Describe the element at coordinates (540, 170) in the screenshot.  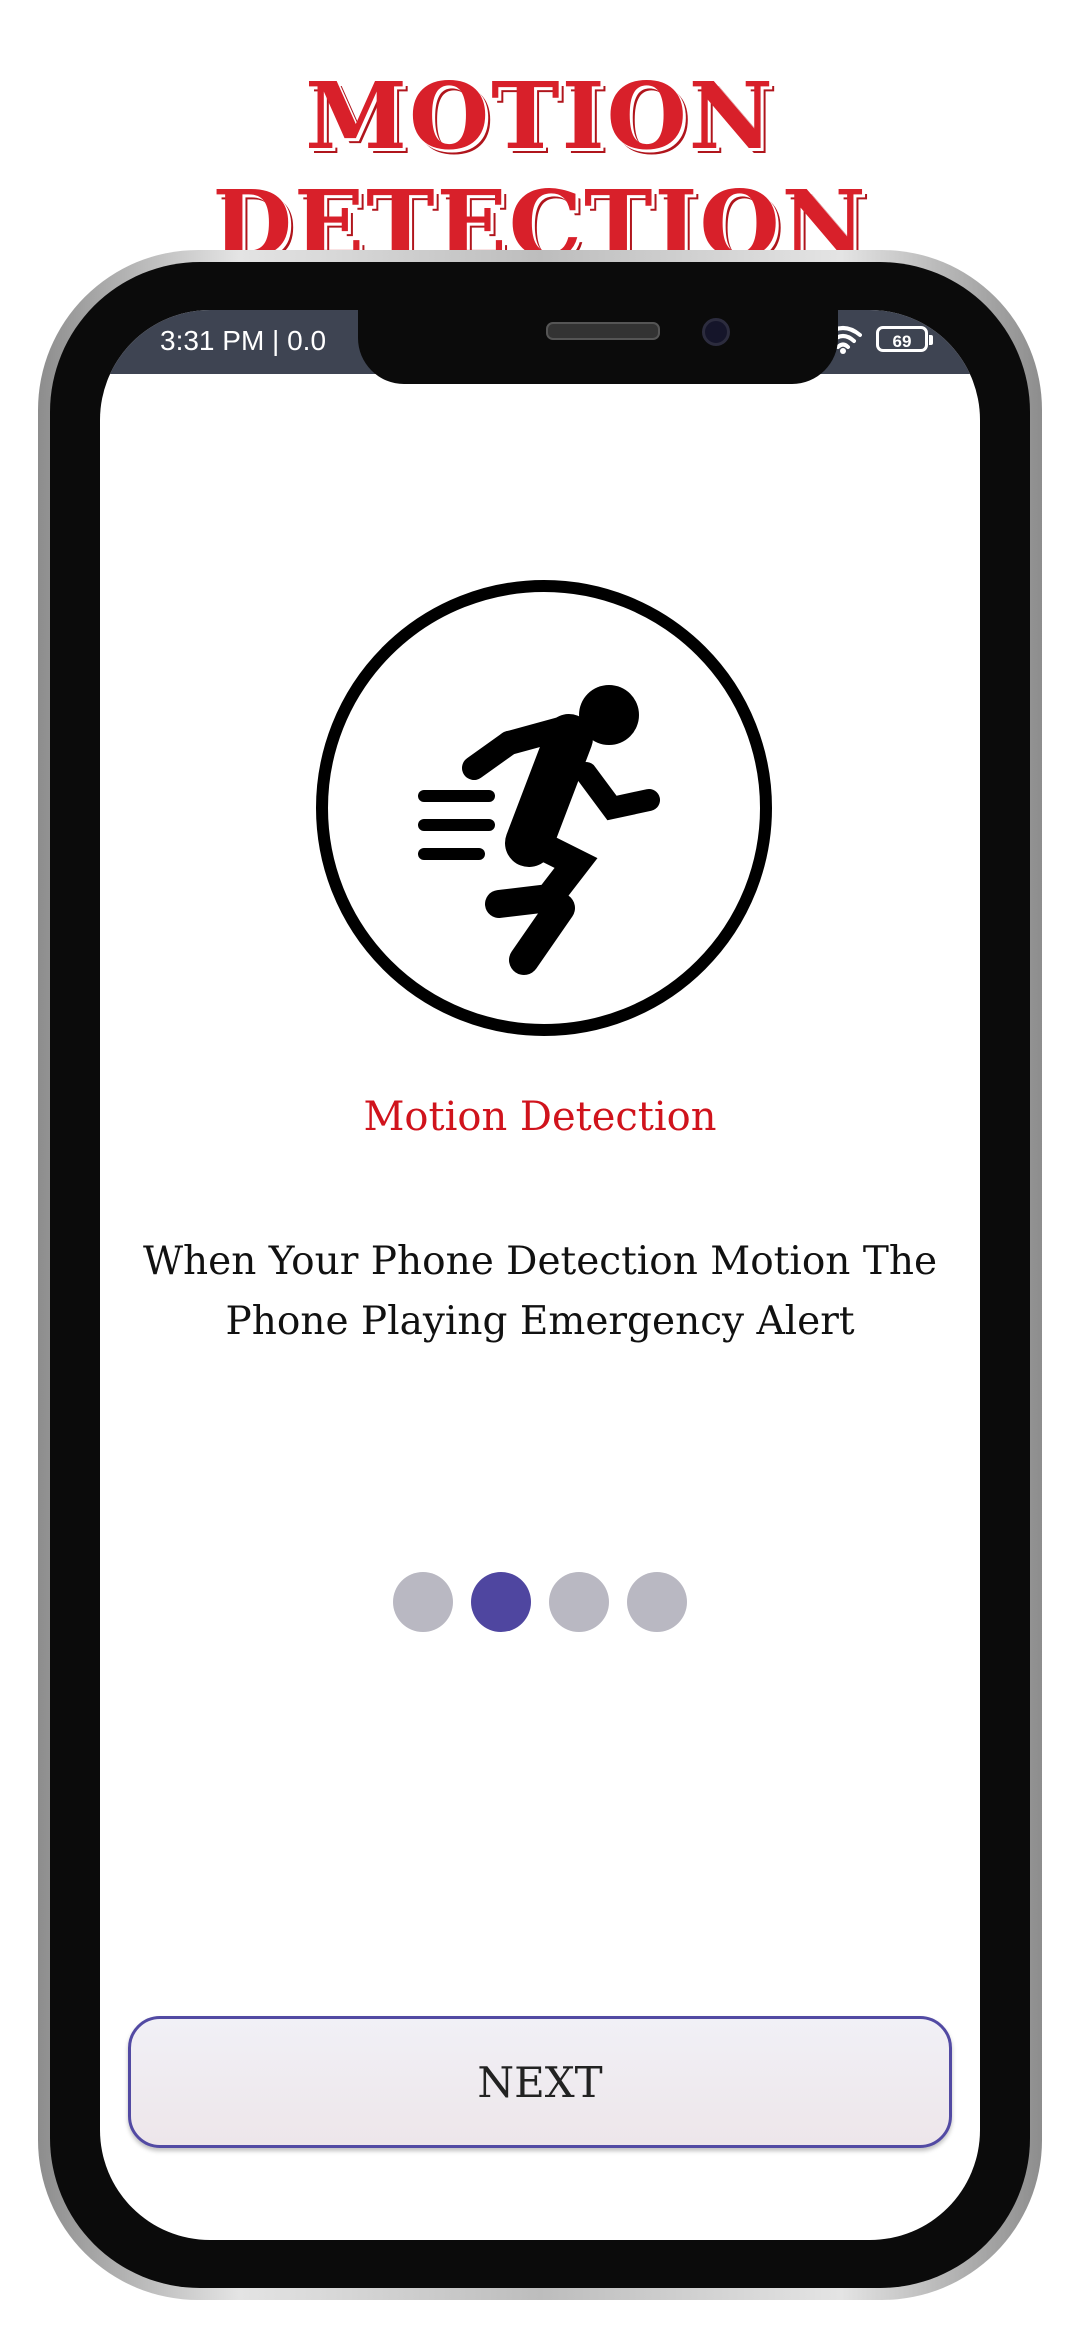
I see `promo-title: MOTION DETECTION` at that location.